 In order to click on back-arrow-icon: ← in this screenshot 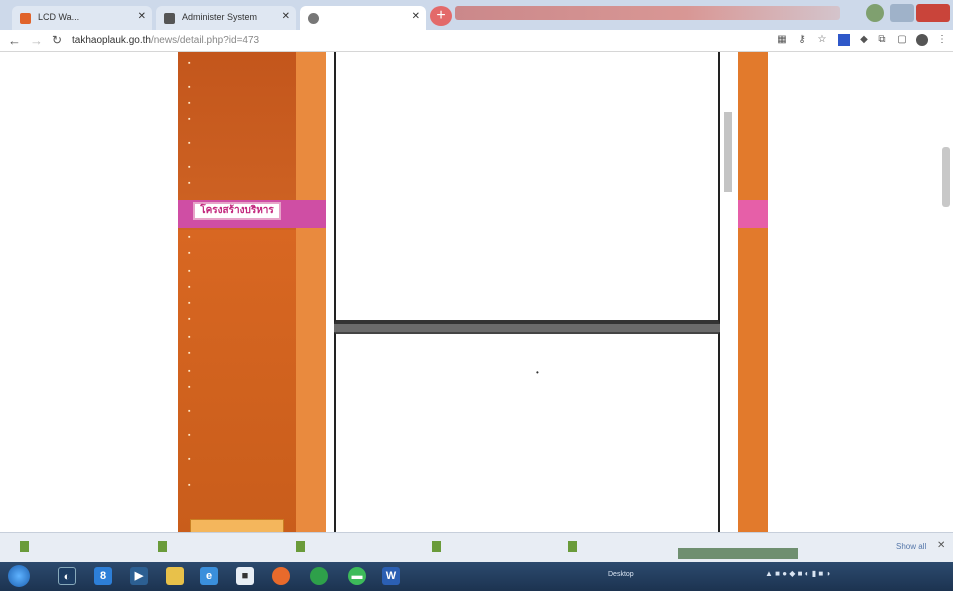, I will do `click(14, 40)`.